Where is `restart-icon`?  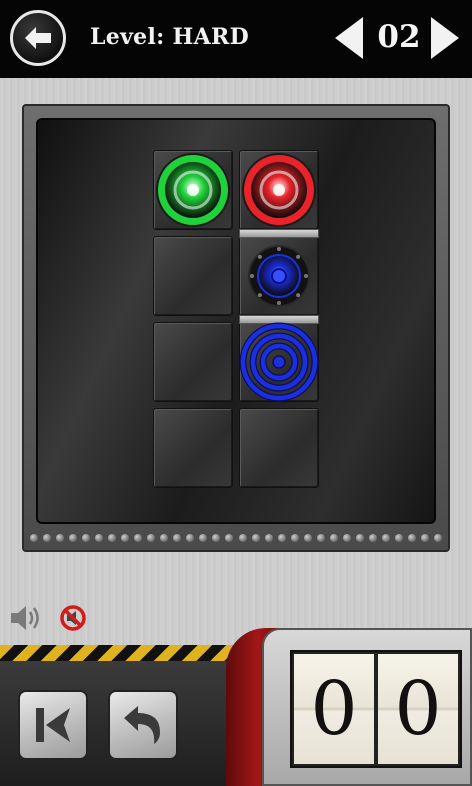
restart-icon is located at coordinates (53, 725).